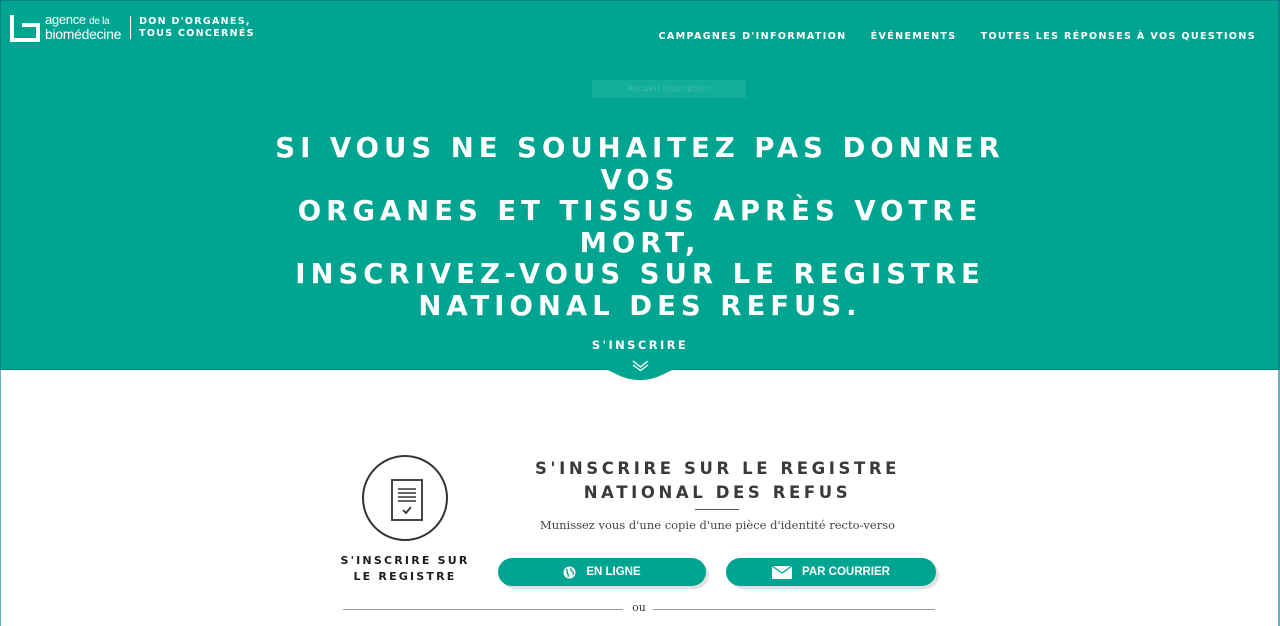 Image resolution: width=1280 pixels, height=626 pixels. What do you see at coordinates (640, 305) in the screenshot?
I see `title-line-4: NATIONAL DES REFUS.` at bounding box center [640, 305].